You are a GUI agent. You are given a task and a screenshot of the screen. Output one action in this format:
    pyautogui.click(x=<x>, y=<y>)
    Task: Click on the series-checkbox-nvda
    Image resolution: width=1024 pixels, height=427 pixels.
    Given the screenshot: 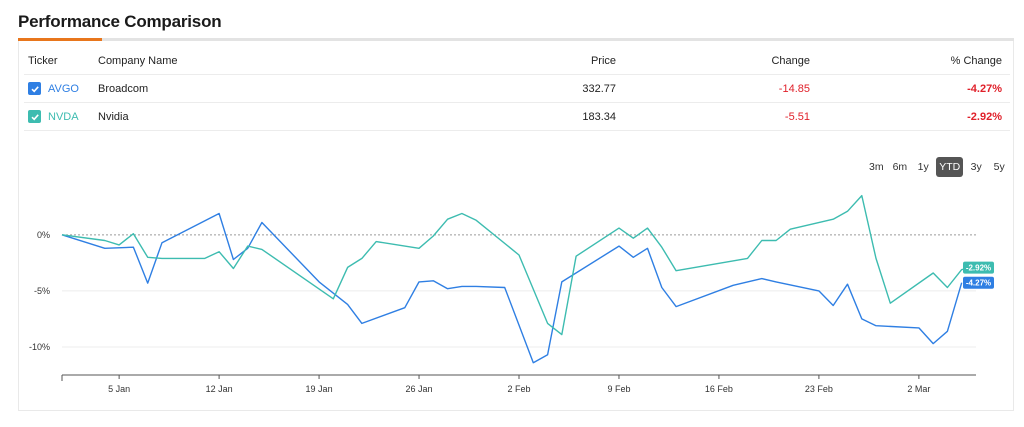 What is the action you would take?
    pyautogui.click(x=34, y=116)
    